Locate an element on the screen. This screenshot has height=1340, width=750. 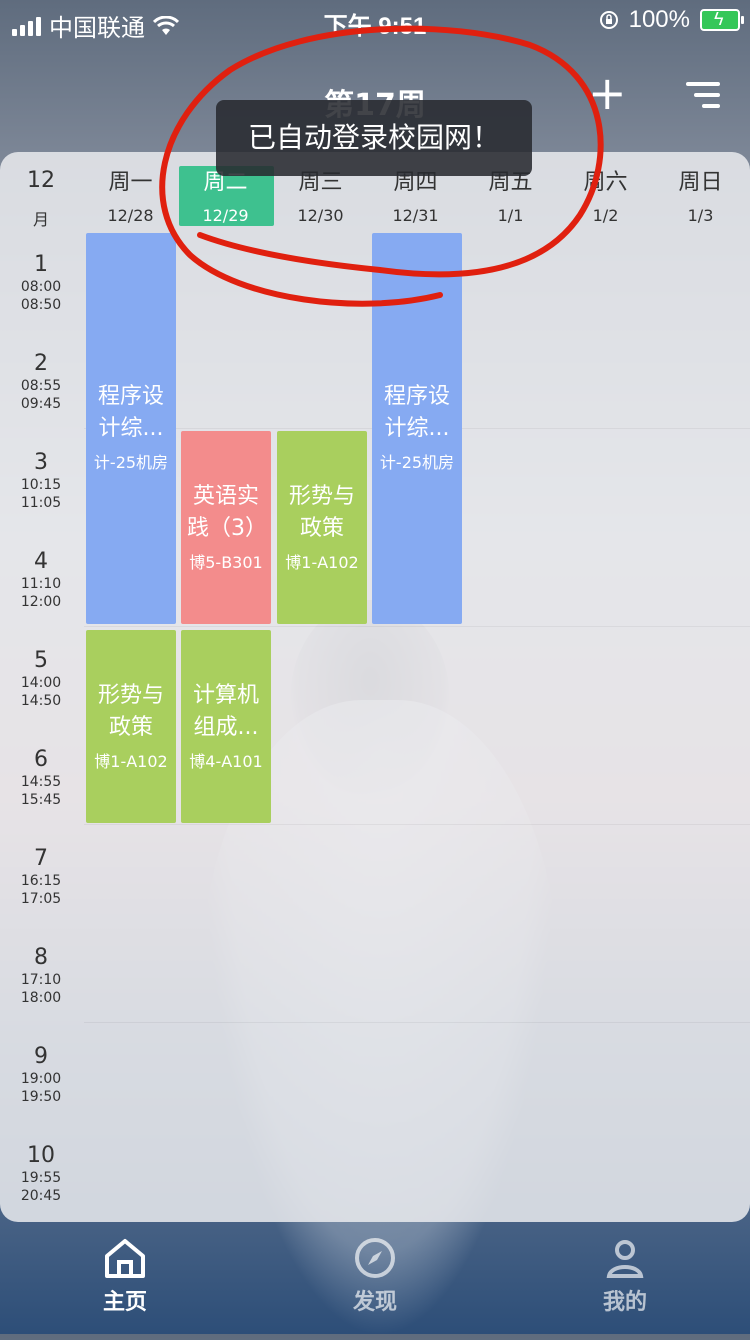
day-header: 周六 1/2 is located at coordinates (605, 197).